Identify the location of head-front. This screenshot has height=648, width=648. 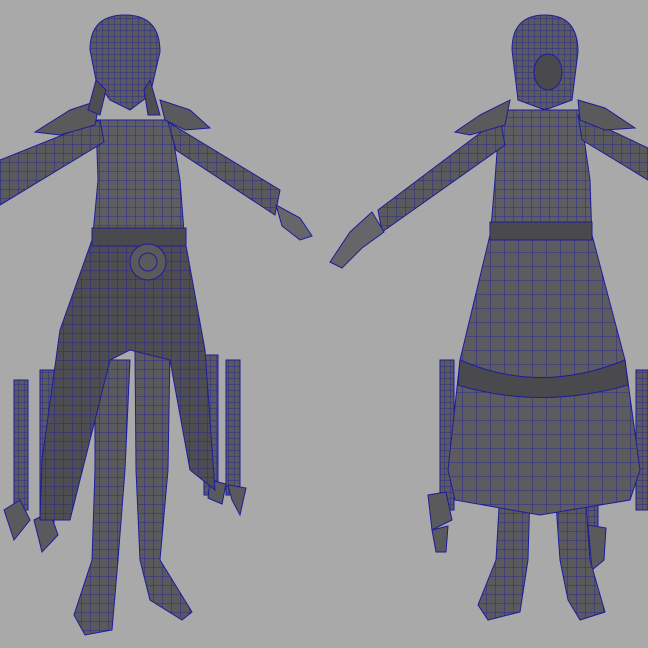
(124, 65).